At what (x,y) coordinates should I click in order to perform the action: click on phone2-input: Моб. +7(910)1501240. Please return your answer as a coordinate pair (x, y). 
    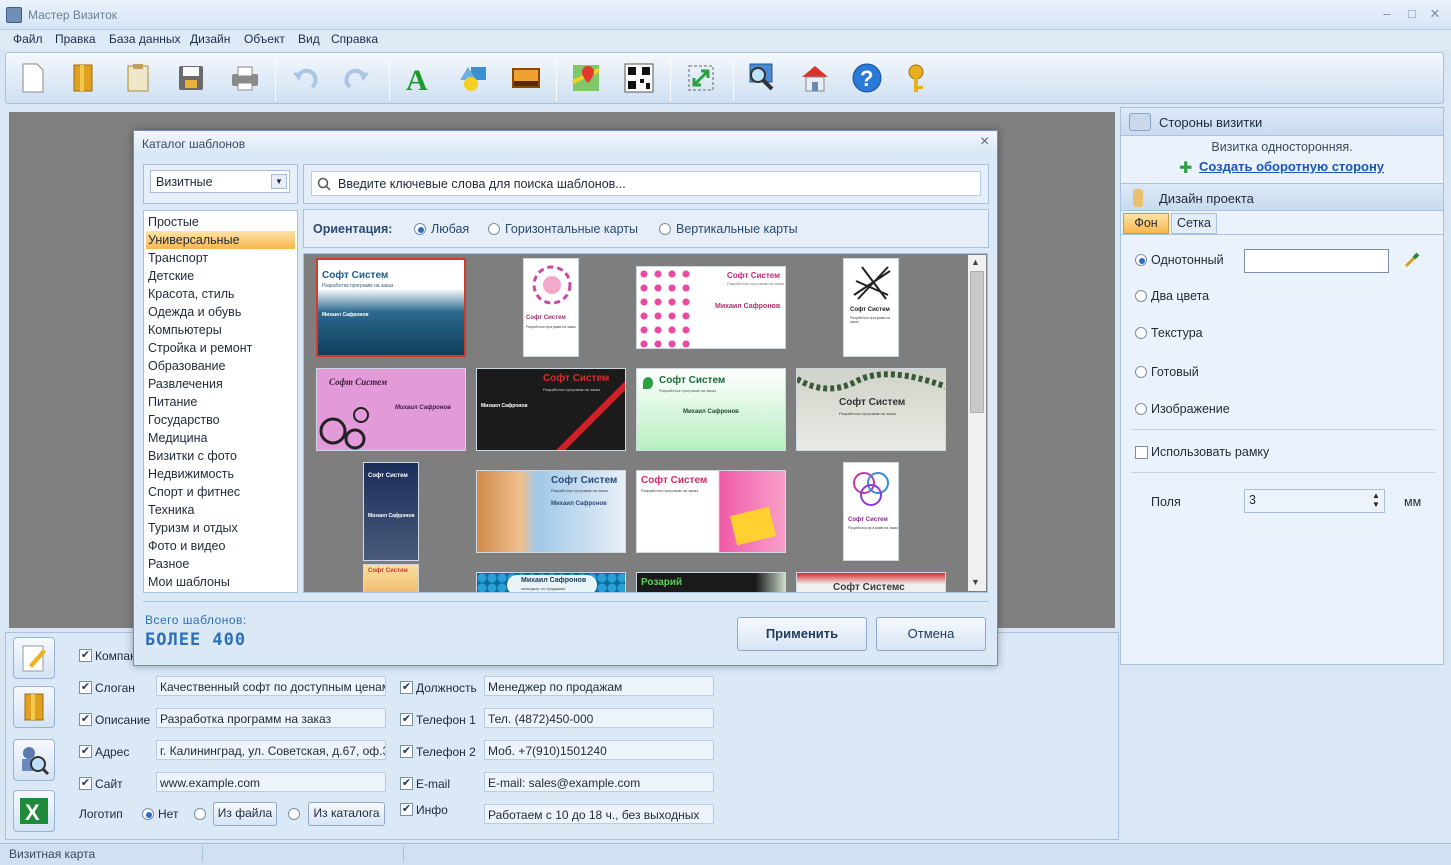
    Looking at the image, I should click on (599, 750).